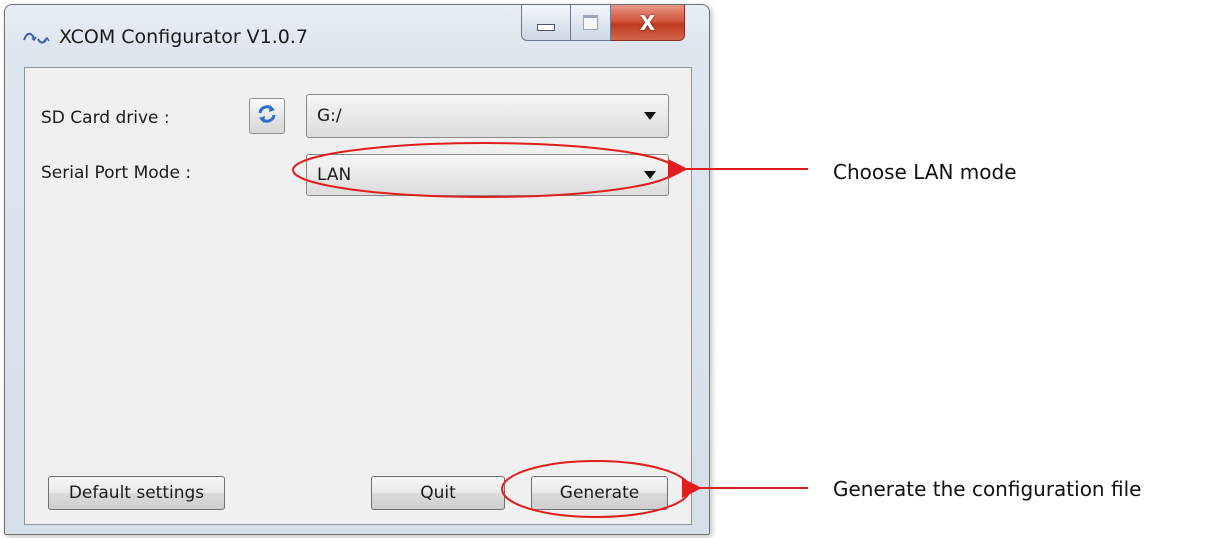 This screenshot has height=538, width=1216. I want to click on sd-card-drive-select: G:/, so click(487, 116).